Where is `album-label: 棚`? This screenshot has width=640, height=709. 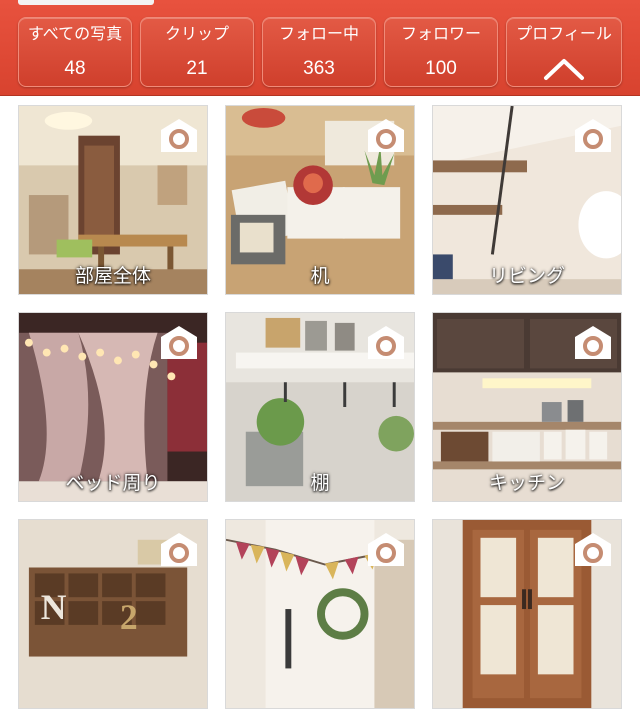
album-label: 棚 is located at coordinates (320, 483).